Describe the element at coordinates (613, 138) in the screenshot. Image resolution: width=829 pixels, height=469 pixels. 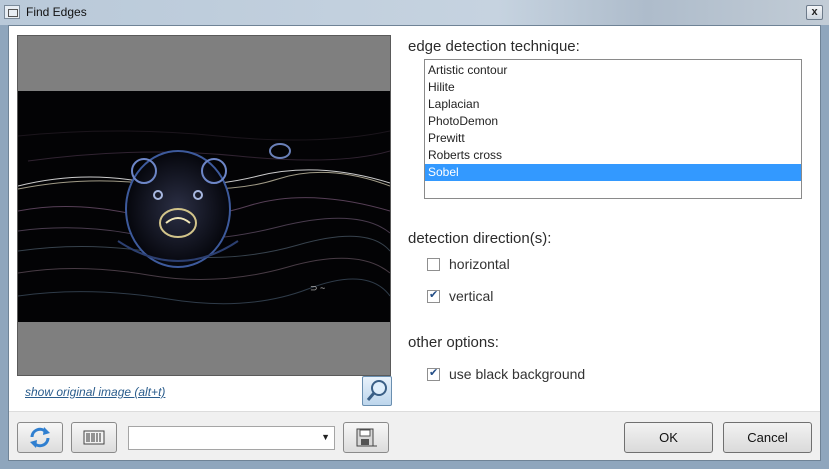
I see `list-item: Prewitt` at that location.